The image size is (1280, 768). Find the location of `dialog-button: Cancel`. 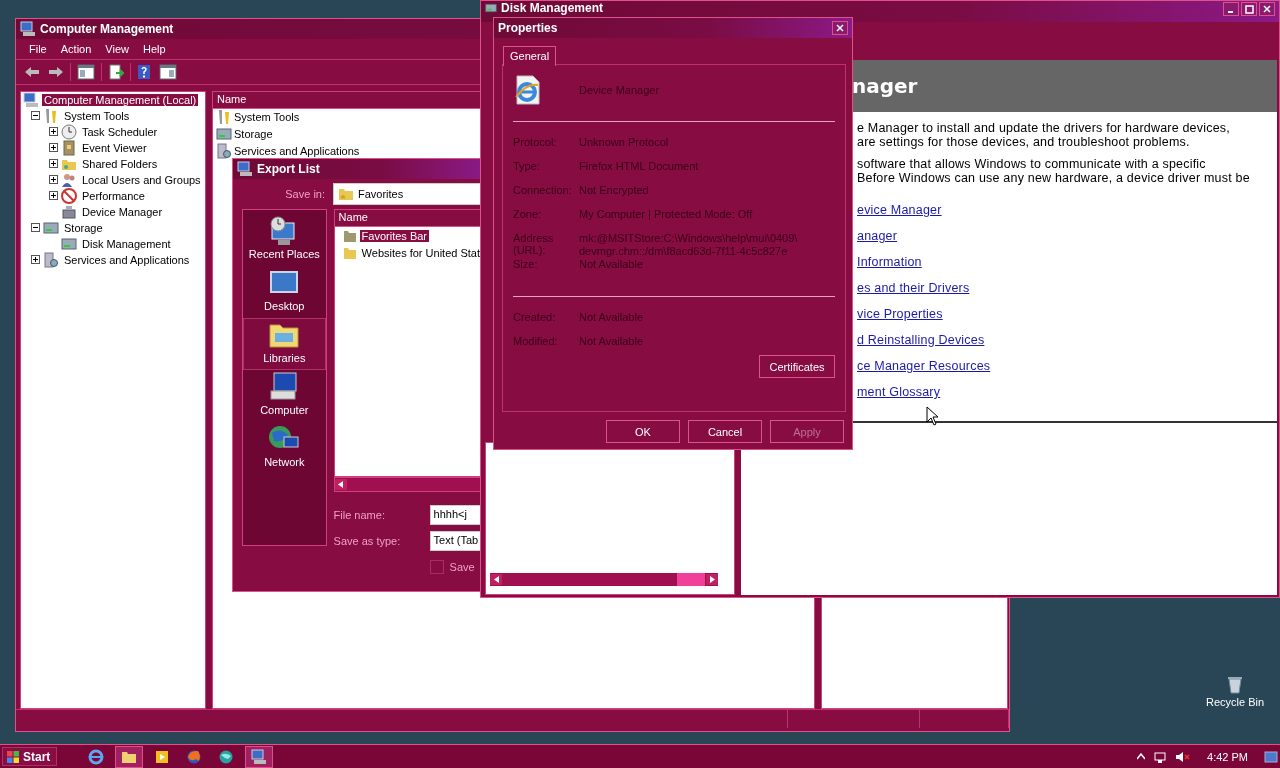

dialog-button: Cancel is located at coordinates (725, 431).